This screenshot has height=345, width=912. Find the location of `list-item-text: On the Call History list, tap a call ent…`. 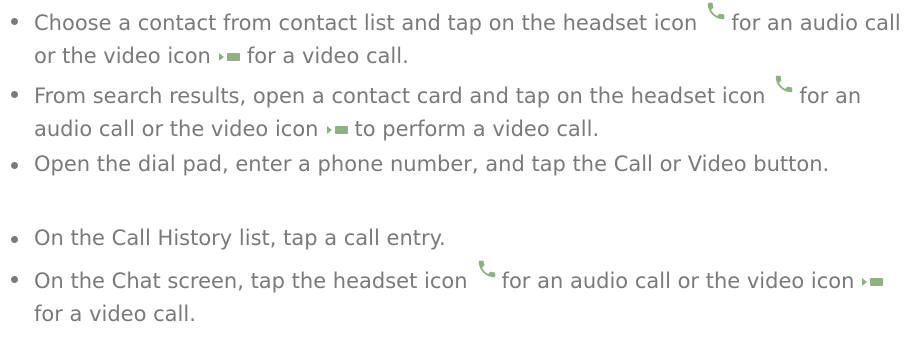

list-item-text: On the Call History list, tap a call ent… is located at coordinates (240, 238).